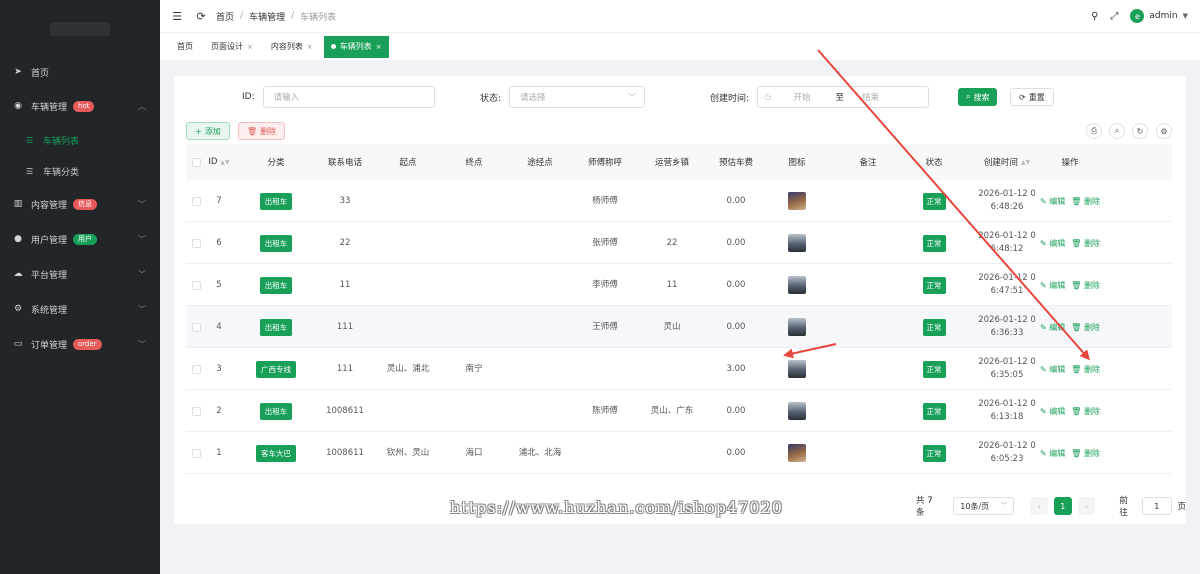 The height and width of the screenshot is (574, 1200). Describe the element at coordinates (1063, 506) in the screenshot. I see `page-number-button: 1` at that location.